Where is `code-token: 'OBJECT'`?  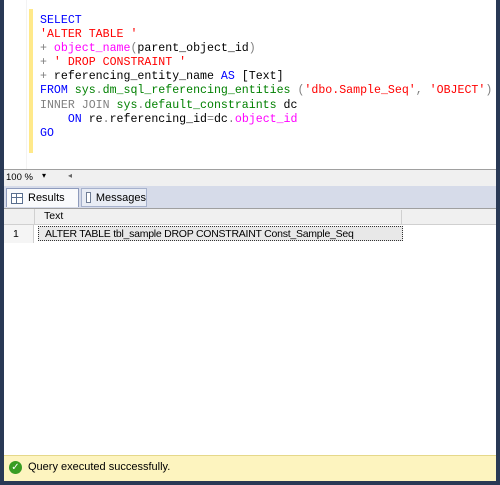 code-token: 'OBJECT' is located at coordinates (457, 91).